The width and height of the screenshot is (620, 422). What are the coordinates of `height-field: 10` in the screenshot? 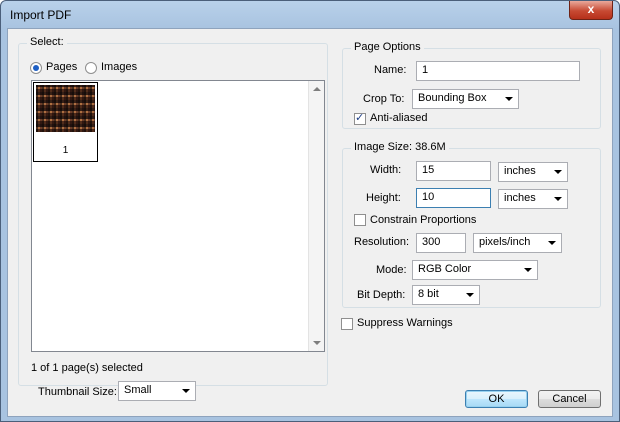 It's located at (453, 198).